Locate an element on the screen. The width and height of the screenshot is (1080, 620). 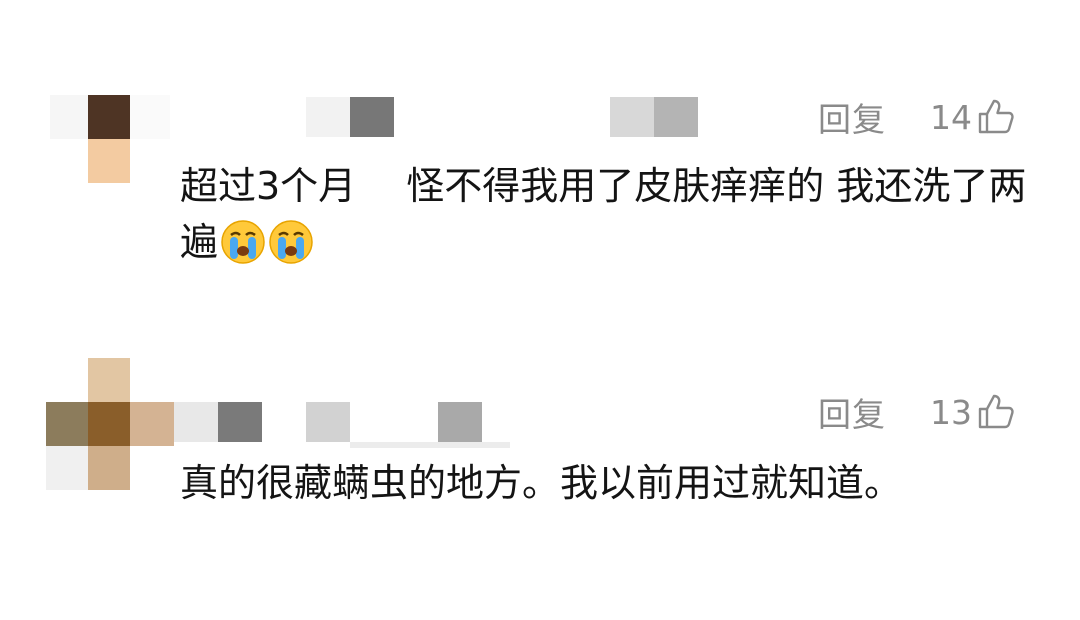
thumbs-up-icon is located at coordinates (996, 412).